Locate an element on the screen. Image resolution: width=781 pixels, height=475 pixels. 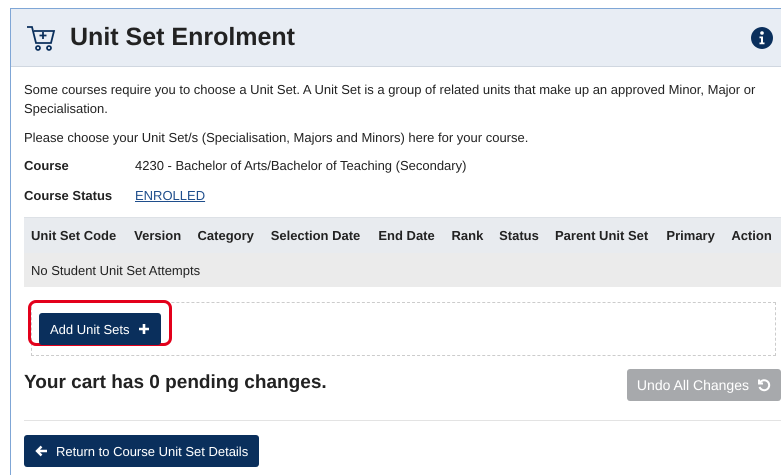
return-button: Return to Course Unit Set Details is located at coordinates (142, 451).